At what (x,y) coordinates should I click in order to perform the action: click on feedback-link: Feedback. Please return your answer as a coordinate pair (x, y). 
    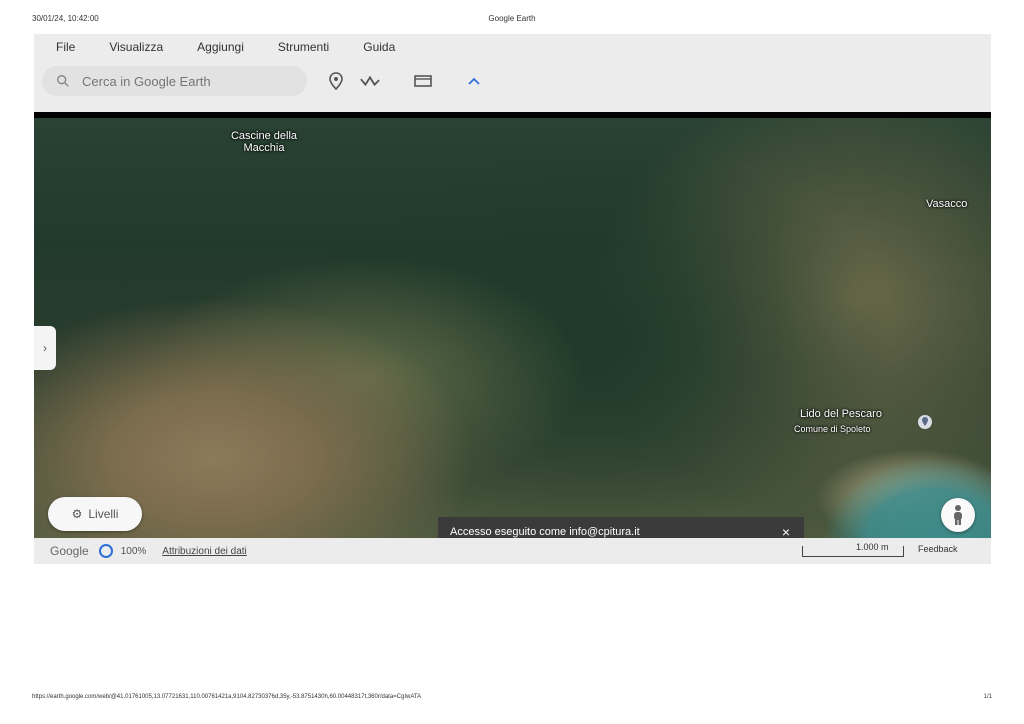
    Looking at the image, I should click on (938, 549).